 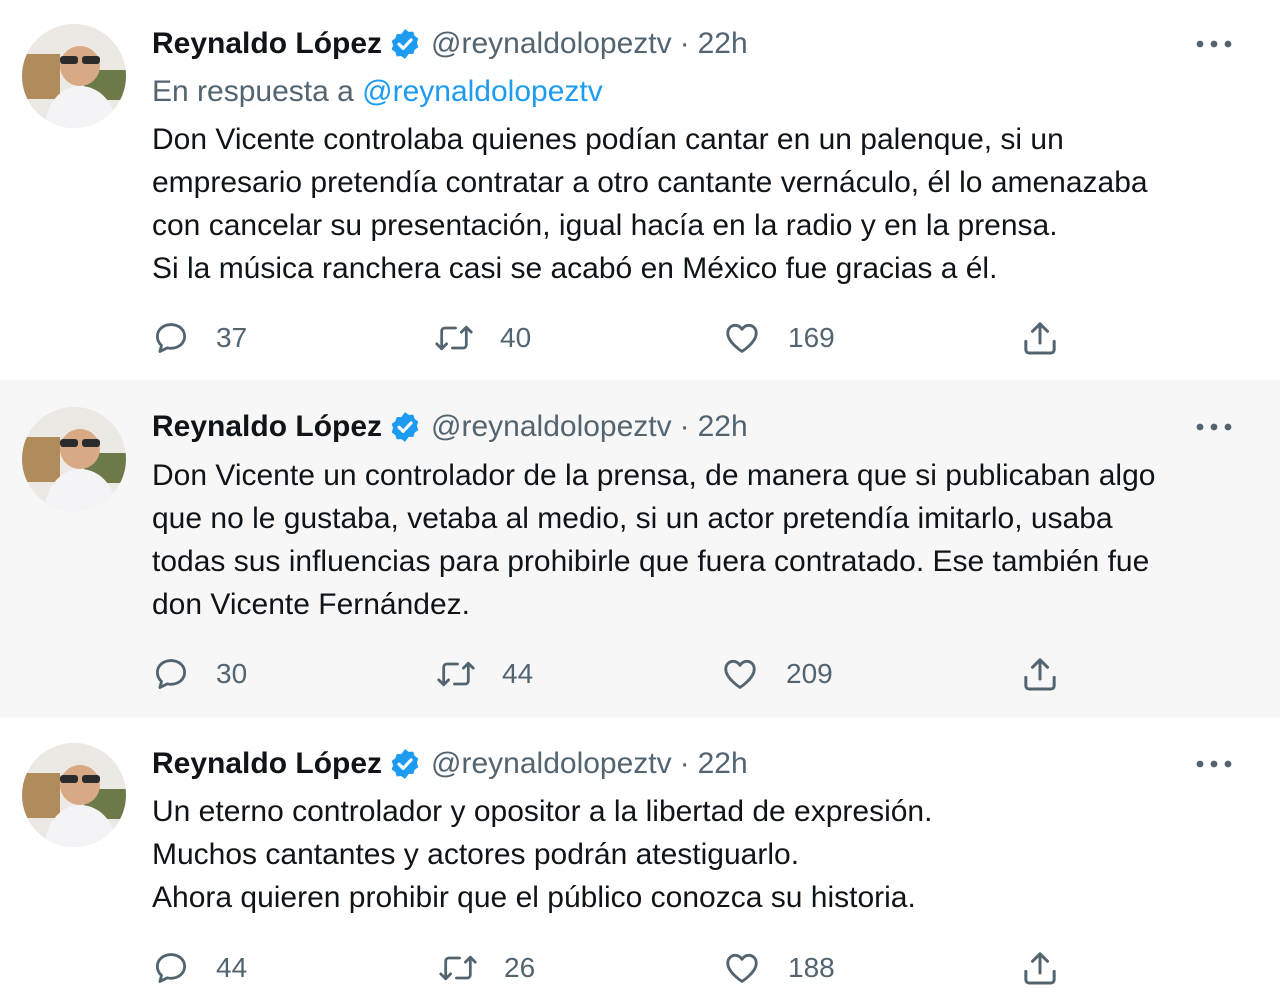 What do you see at coordinates (199, 338) in the screenshot?
I see `reply-button: 37` at bounding box center [199, 338].